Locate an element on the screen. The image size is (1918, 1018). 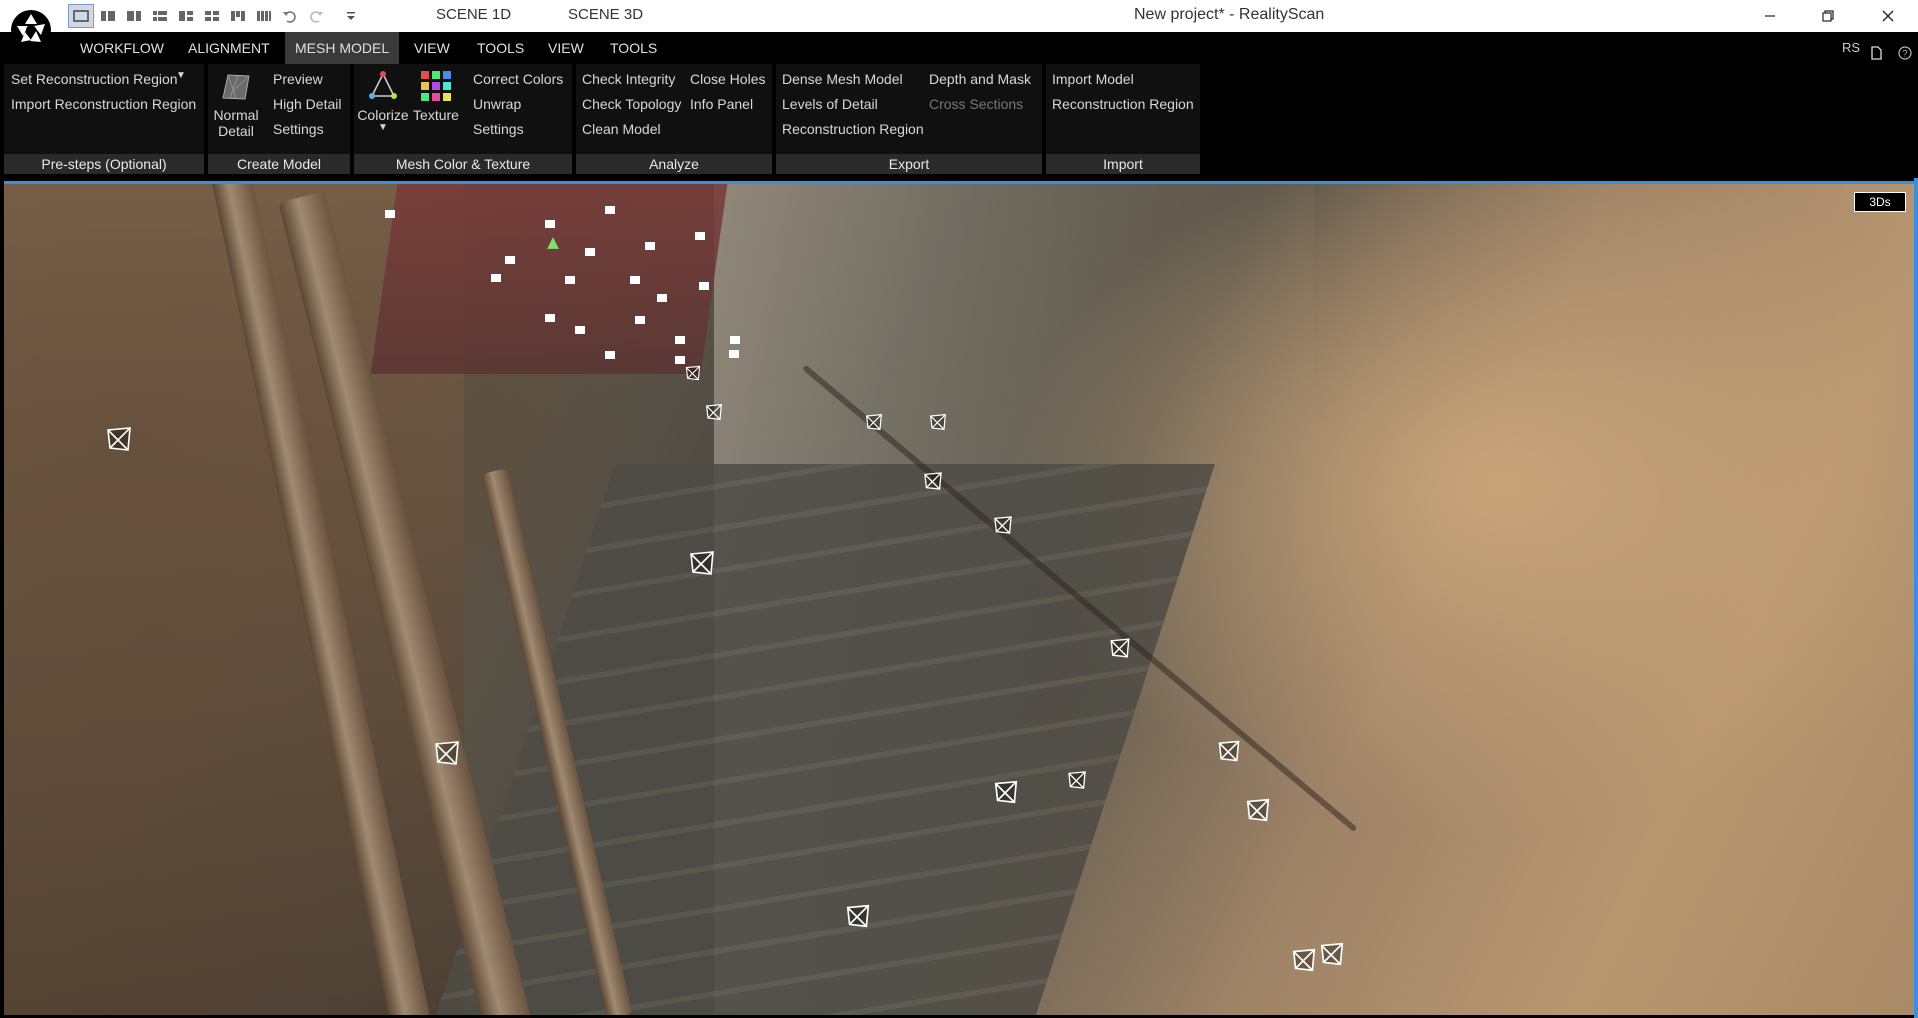
menu-view-2: VIEW is located at coordinates (566, 48).